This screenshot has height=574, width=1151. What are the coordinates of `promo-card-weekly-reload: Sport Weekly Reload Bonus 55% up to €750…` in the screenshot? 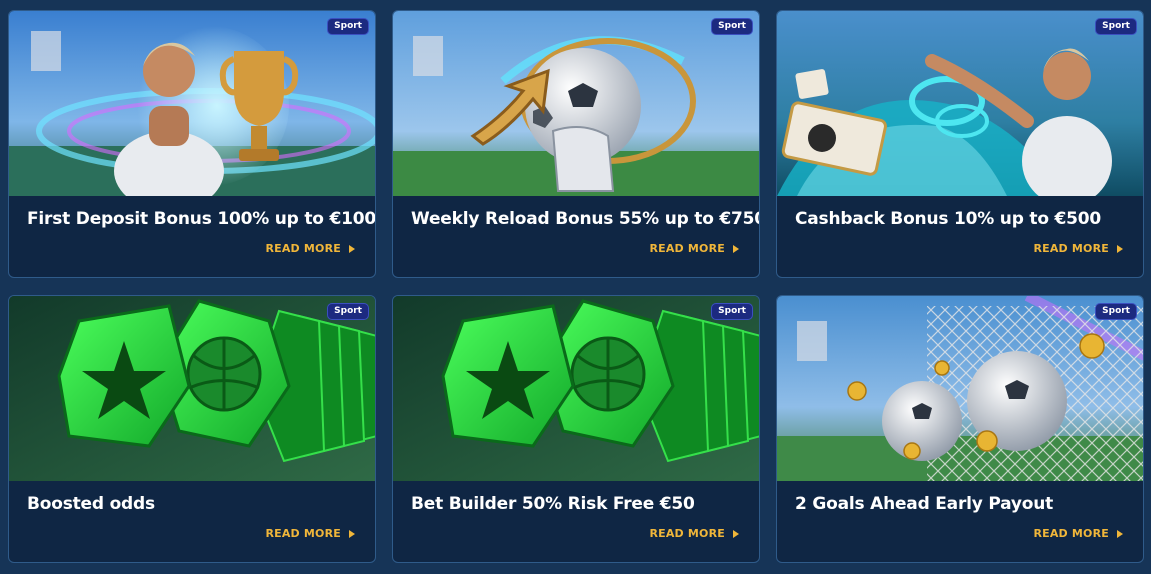 It's located at (576, 144).